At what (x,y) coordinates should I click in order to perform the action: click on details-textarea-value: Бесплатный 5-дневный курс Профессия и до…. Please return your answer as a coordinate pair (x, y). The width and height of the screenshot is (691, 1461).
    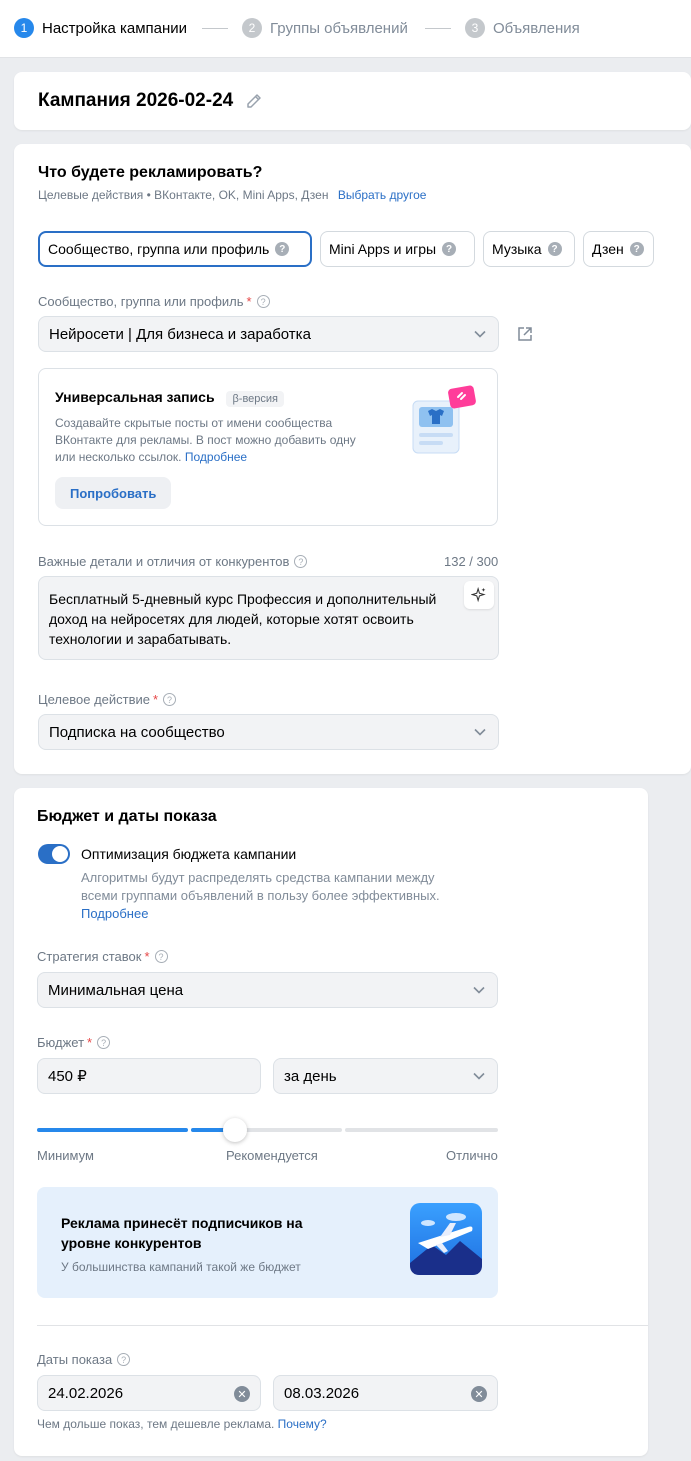
    Looking at the image, I should click on (243, 619).